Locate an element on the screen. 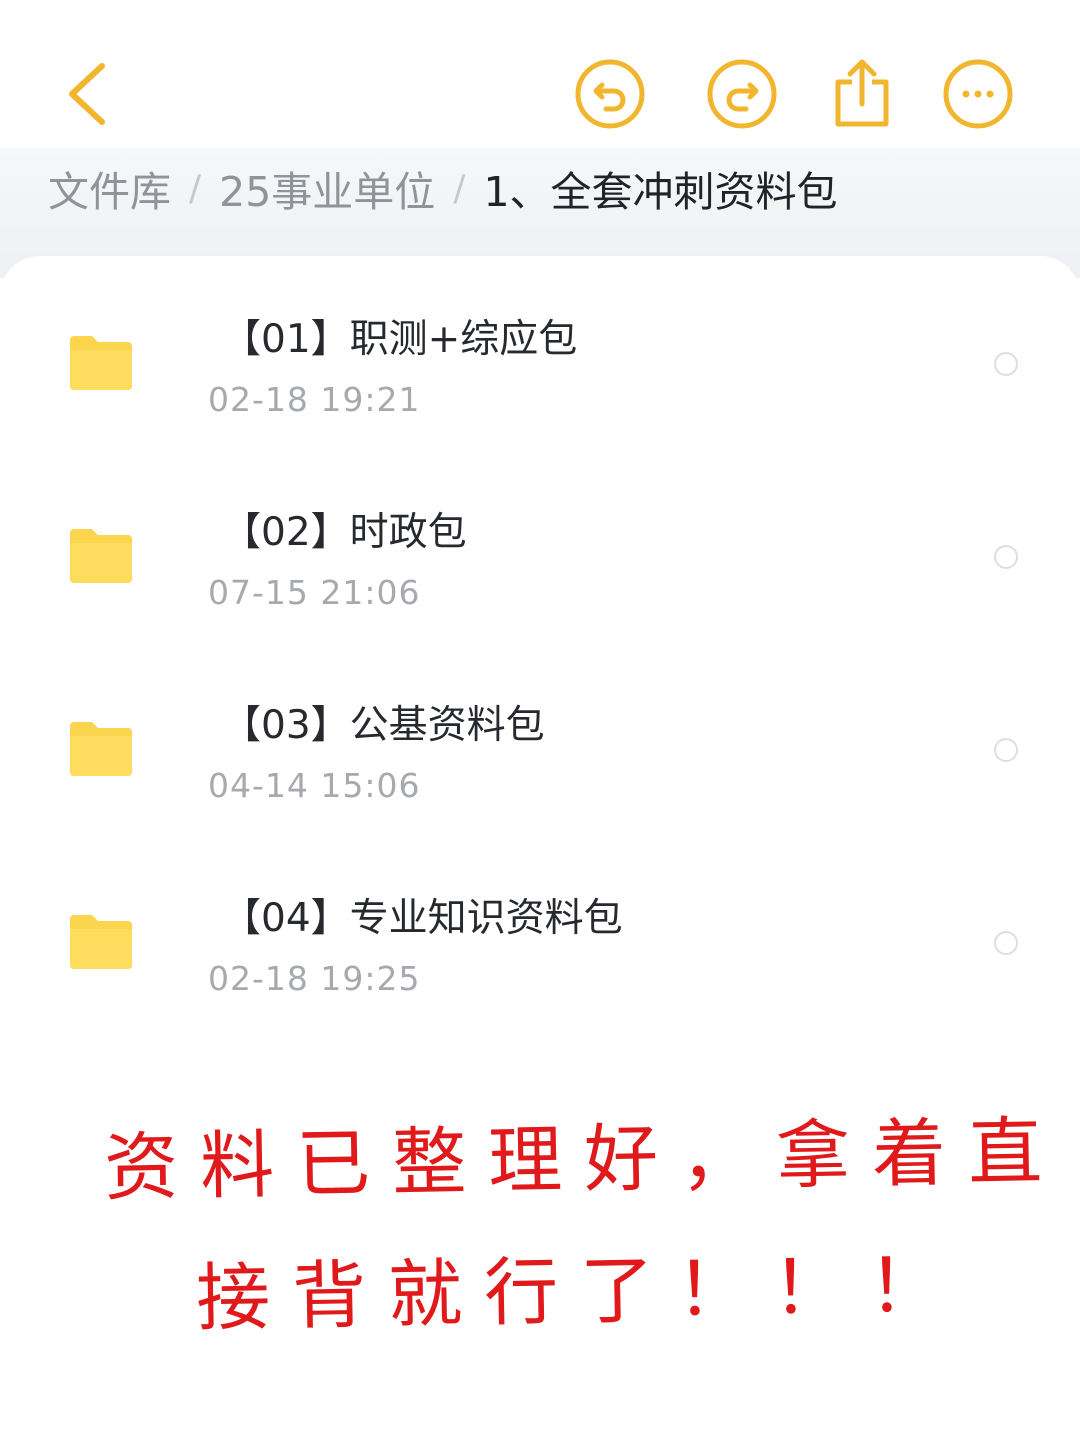  more-button is located at coordinates (978, 94).